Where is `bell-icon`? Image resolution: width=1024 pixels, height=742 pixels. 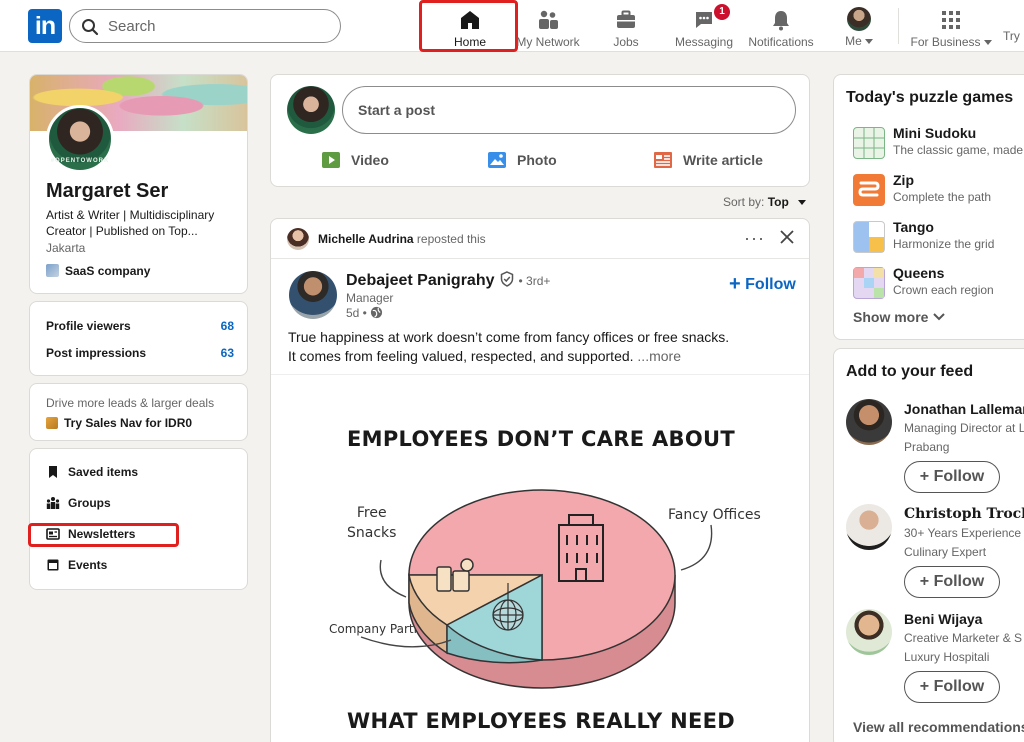 bell-icon is located at coordinates (781, 21).